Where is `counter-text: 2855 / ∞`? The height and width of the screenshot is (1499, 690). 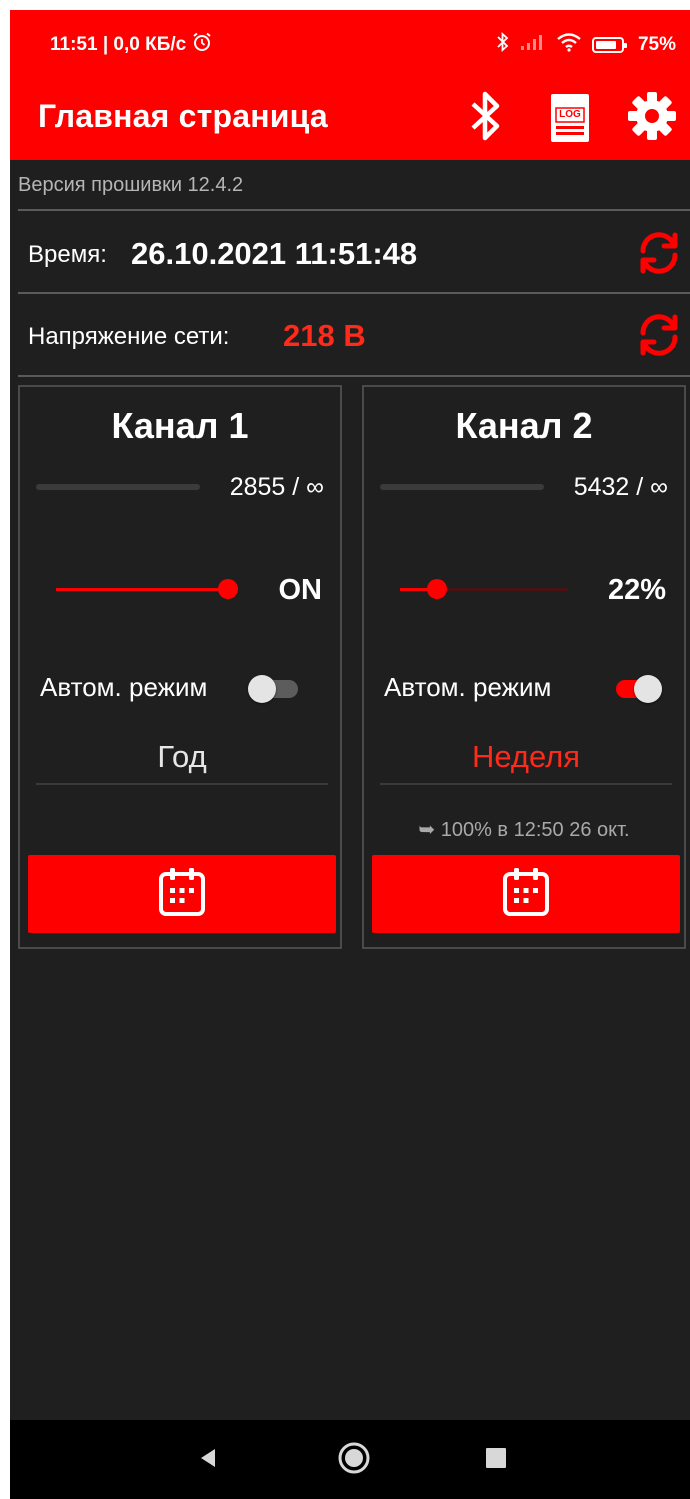 counter-text: 2855 / ∞ is located at coordinates (276, 487).